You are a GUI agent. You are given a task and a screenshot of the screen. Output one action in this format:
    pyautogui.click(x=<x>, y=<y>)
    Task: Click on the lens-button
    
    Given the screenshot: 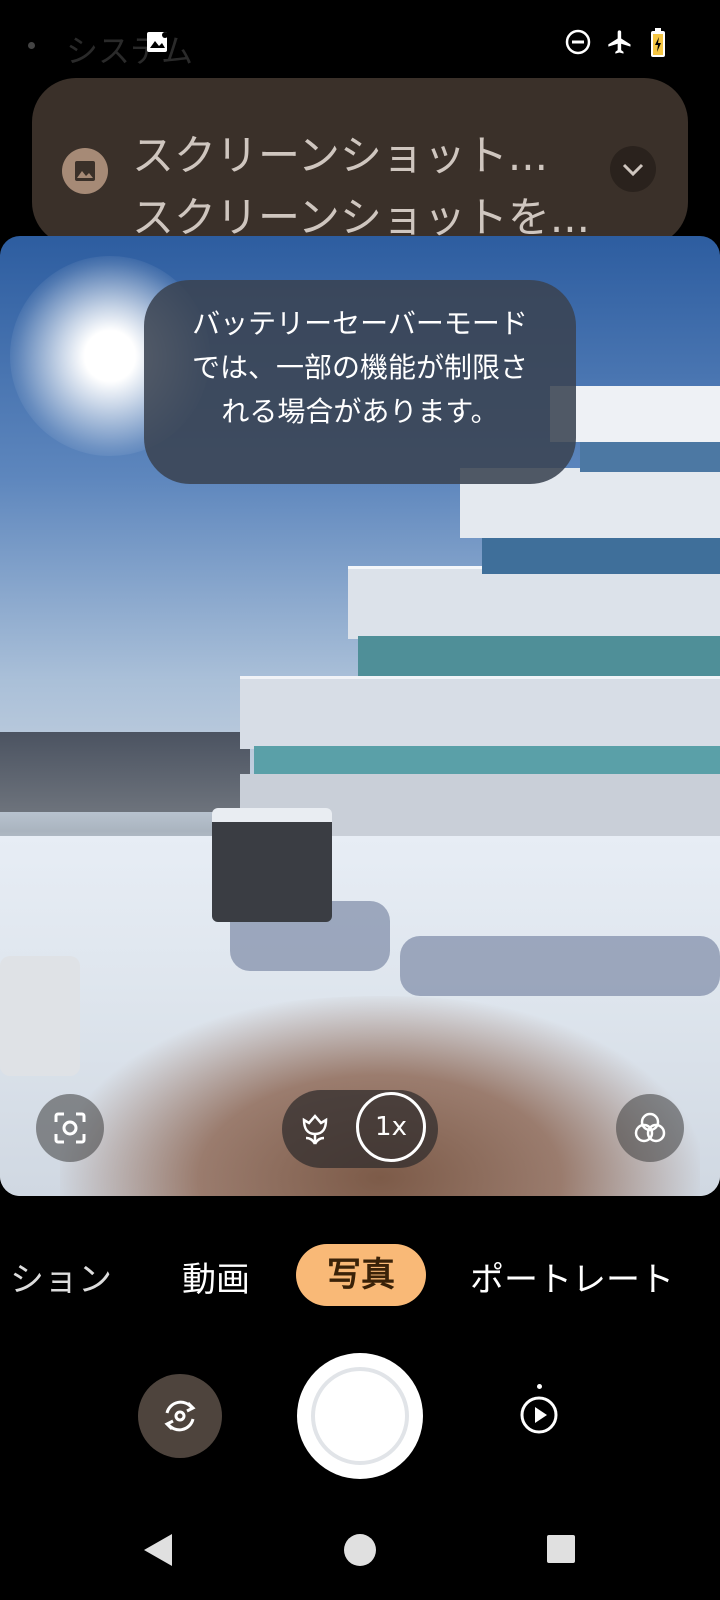 What is the action you would take?
    pyautogui.click(x=70, y=1128)
    